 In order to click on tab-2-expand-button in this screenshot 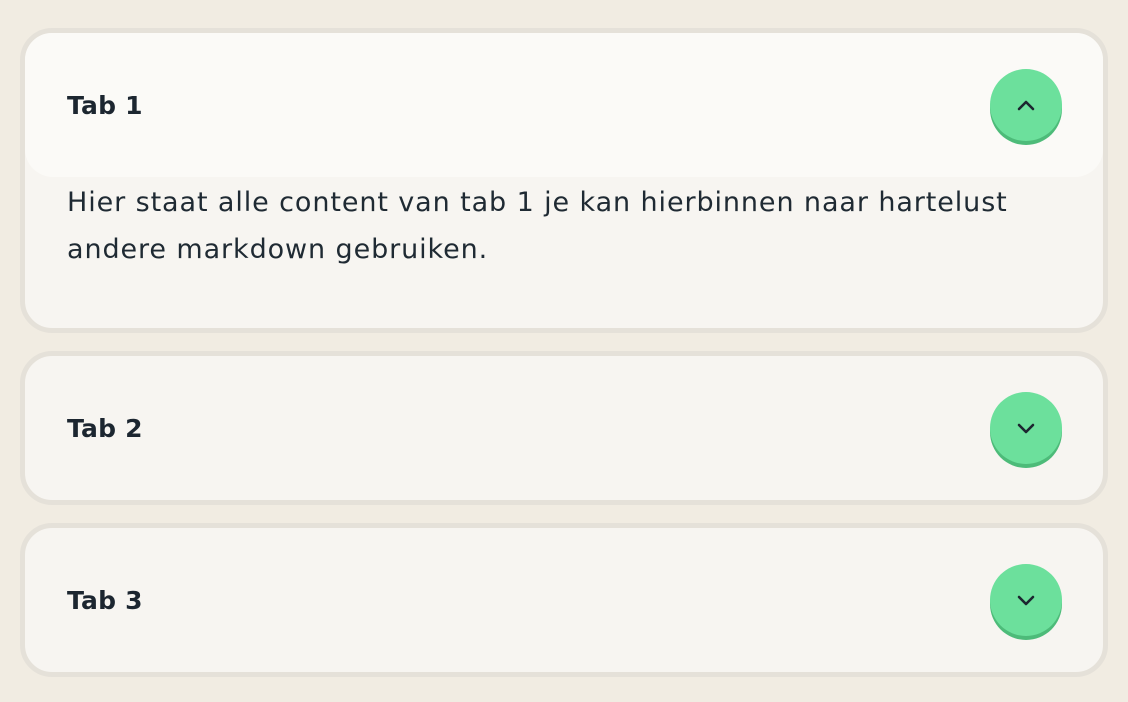, I will do `click(1026, 428)`.